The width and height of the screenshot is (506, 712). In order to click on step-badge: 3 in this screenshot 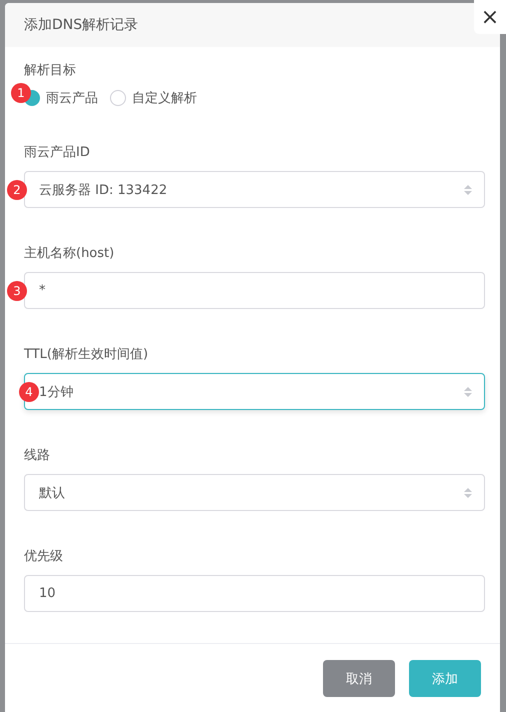, I will do `click(17, 291)`.